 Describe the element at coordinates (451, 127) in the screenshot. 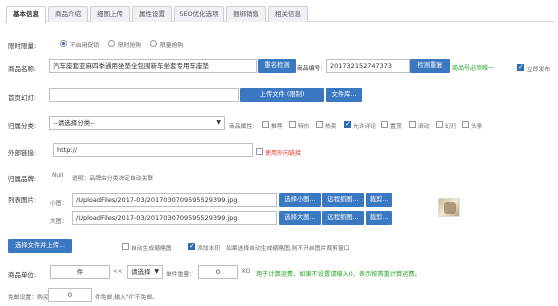

I see `attr-slide-label: 幻灯` at that location.